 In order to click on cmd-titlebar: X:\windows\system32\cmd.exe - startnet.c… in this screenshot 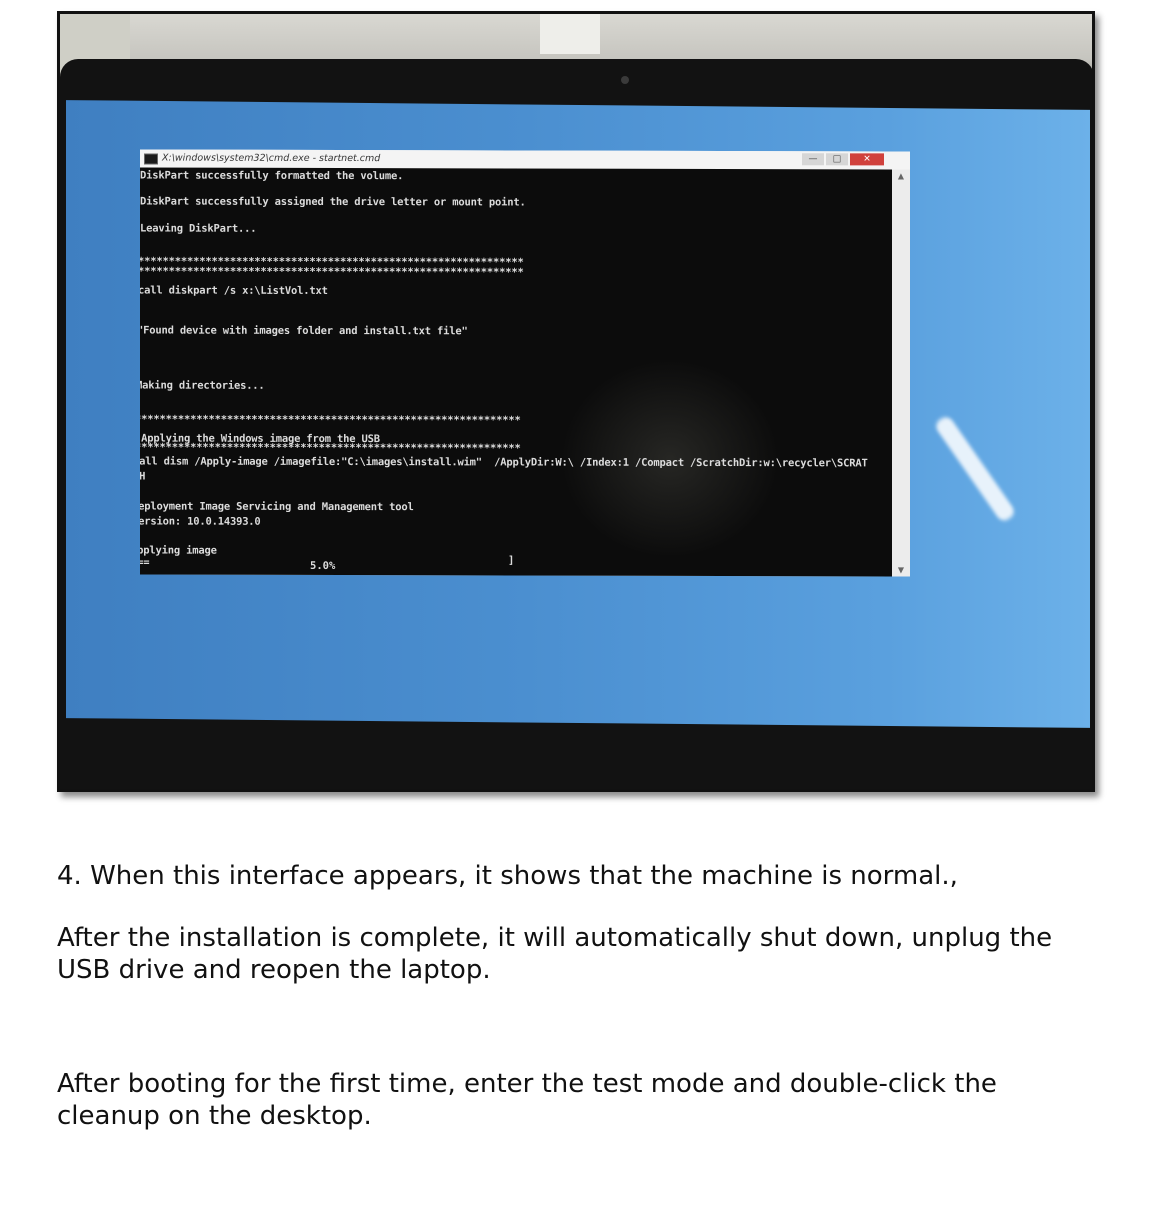, I will do `click(525, 159)`.